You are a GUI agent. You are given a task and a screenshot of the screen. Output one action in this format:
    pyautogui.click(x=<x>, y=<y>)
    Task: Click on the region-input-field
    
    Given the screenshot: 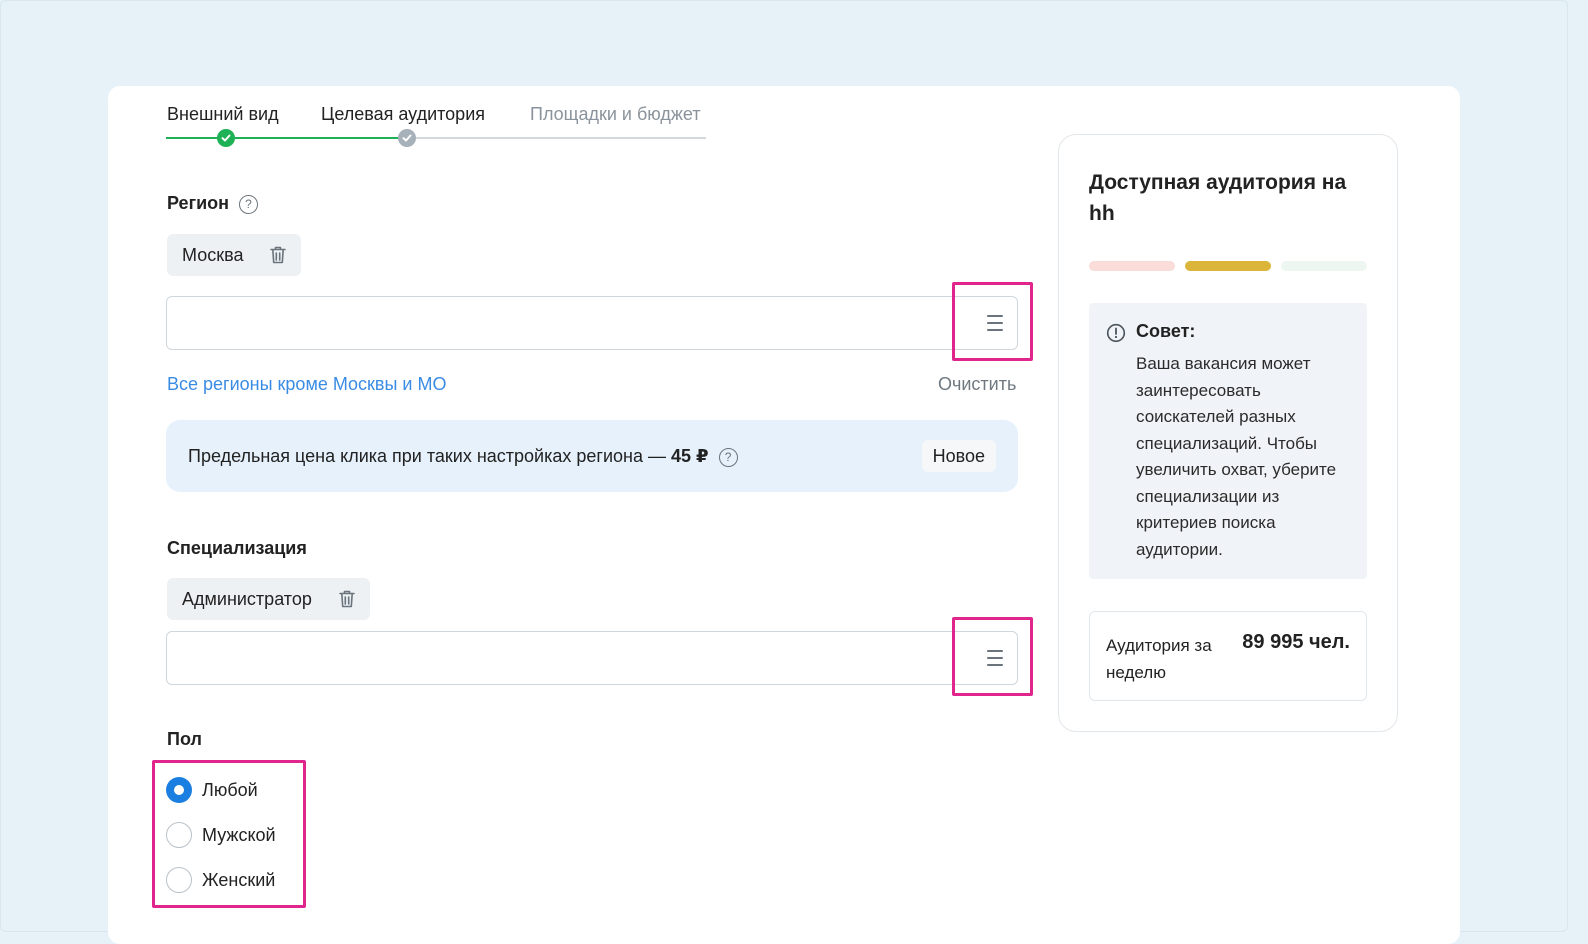 What is the action you would take?
    pyautogui.click(x=559, y=323)
    